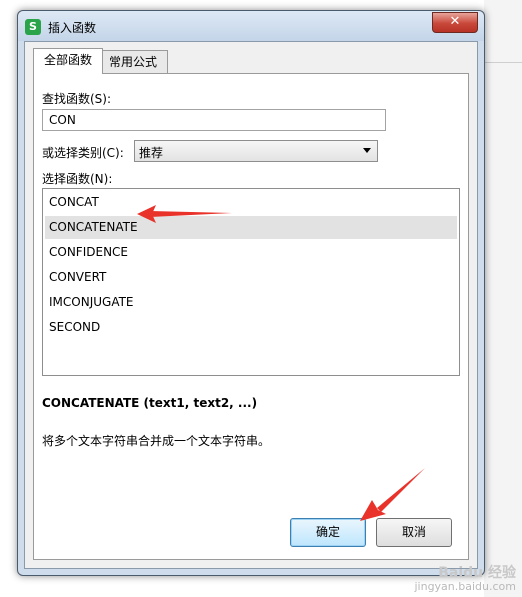  Describe the element at coordinates (214, 120) in the screenshot. I see `search-input: CON` at that location.